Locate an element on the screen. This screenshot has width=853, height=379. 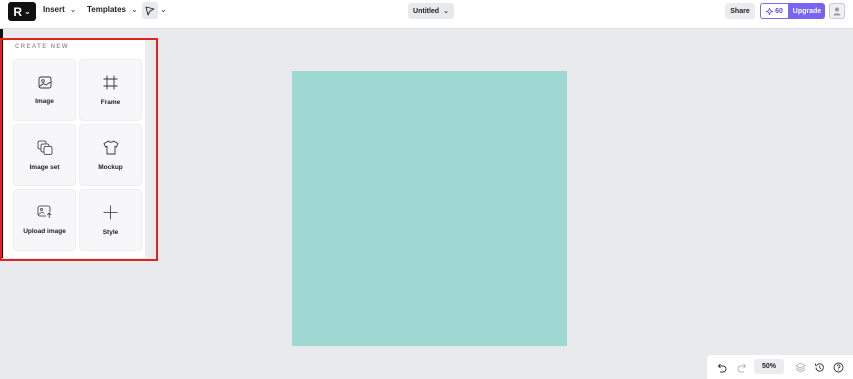
style-icon is located at coordinates (110, 212).